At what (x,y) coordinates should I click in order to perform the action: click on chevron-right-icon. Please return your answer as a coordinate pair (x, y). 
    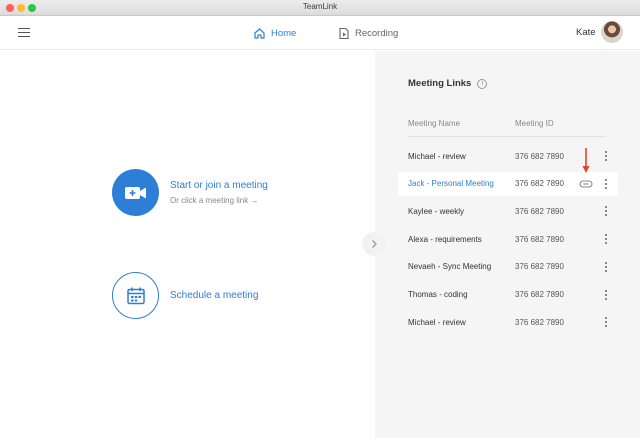
    Looking at the image, I should click on (374, 244).